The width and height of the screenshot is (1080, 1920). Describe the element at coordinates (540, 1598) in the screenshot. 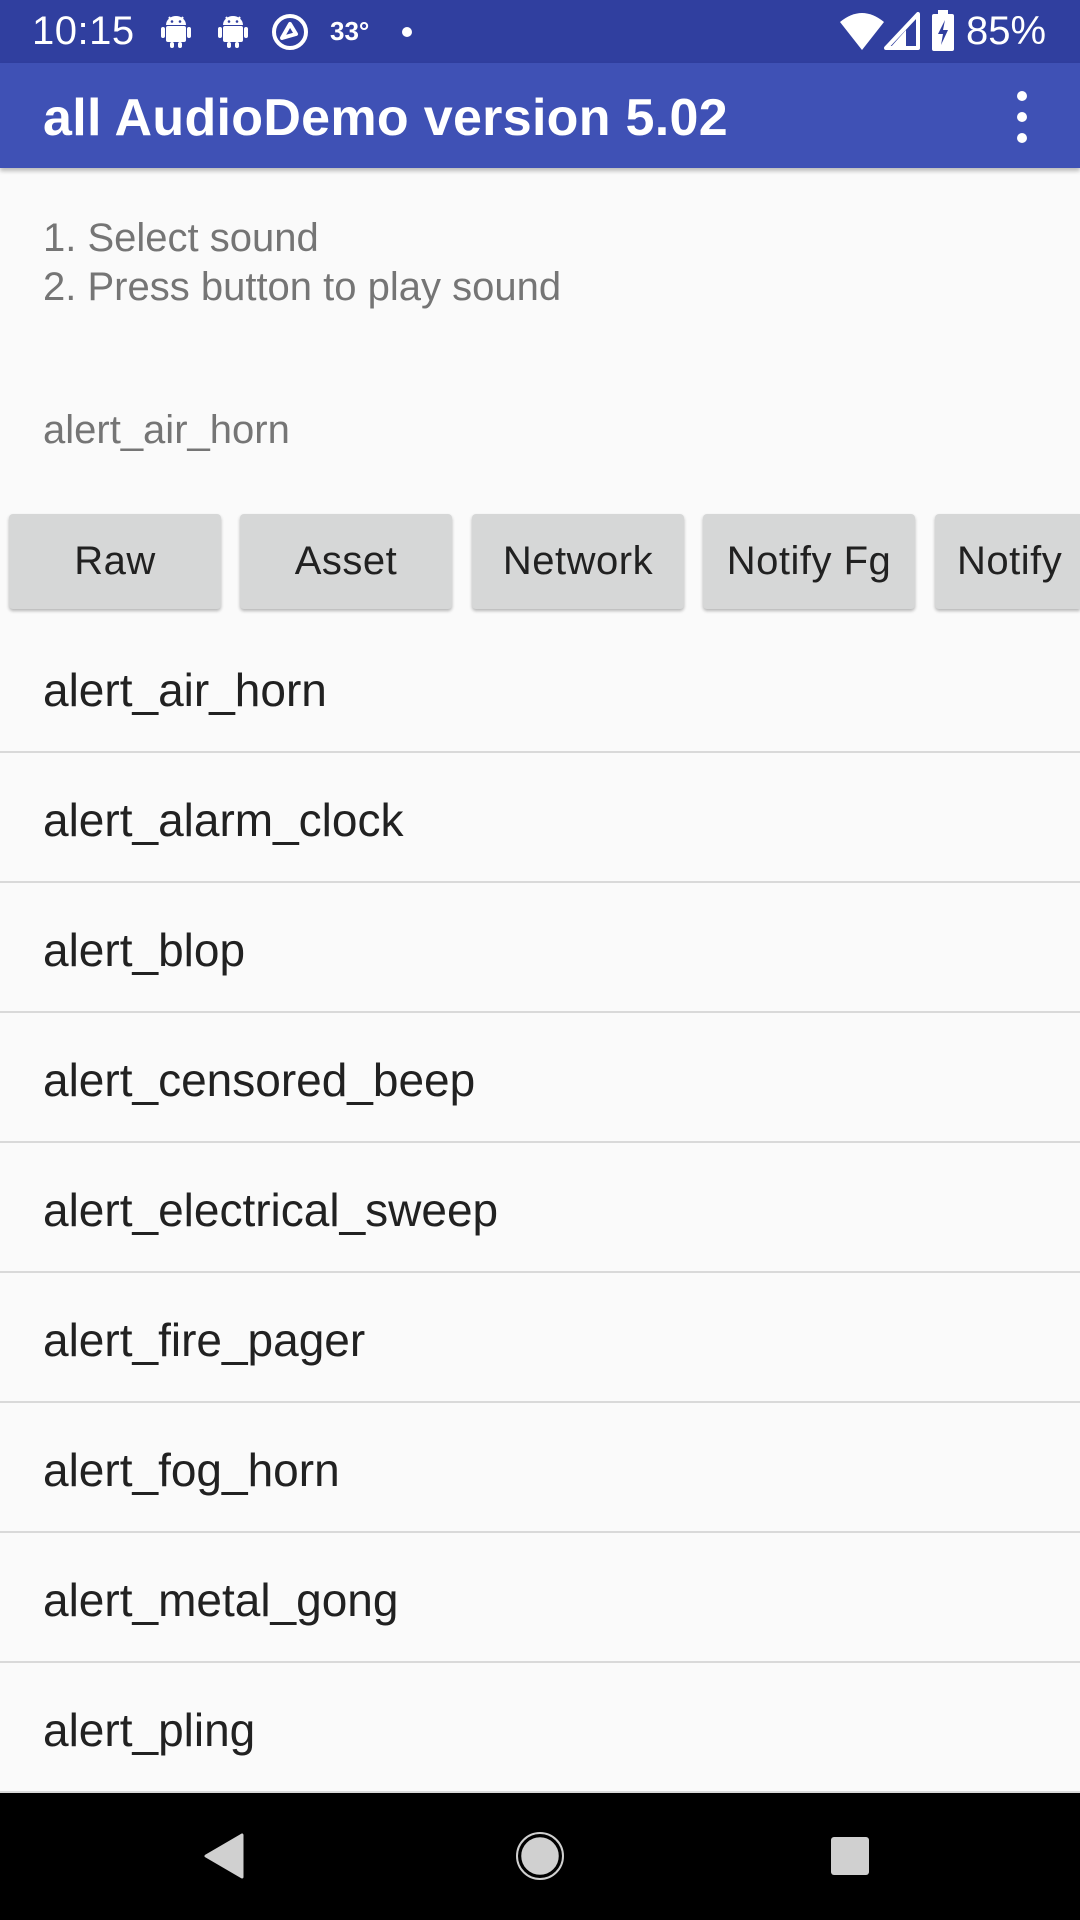

I see `list-item: alert_metal_gong` at that location.